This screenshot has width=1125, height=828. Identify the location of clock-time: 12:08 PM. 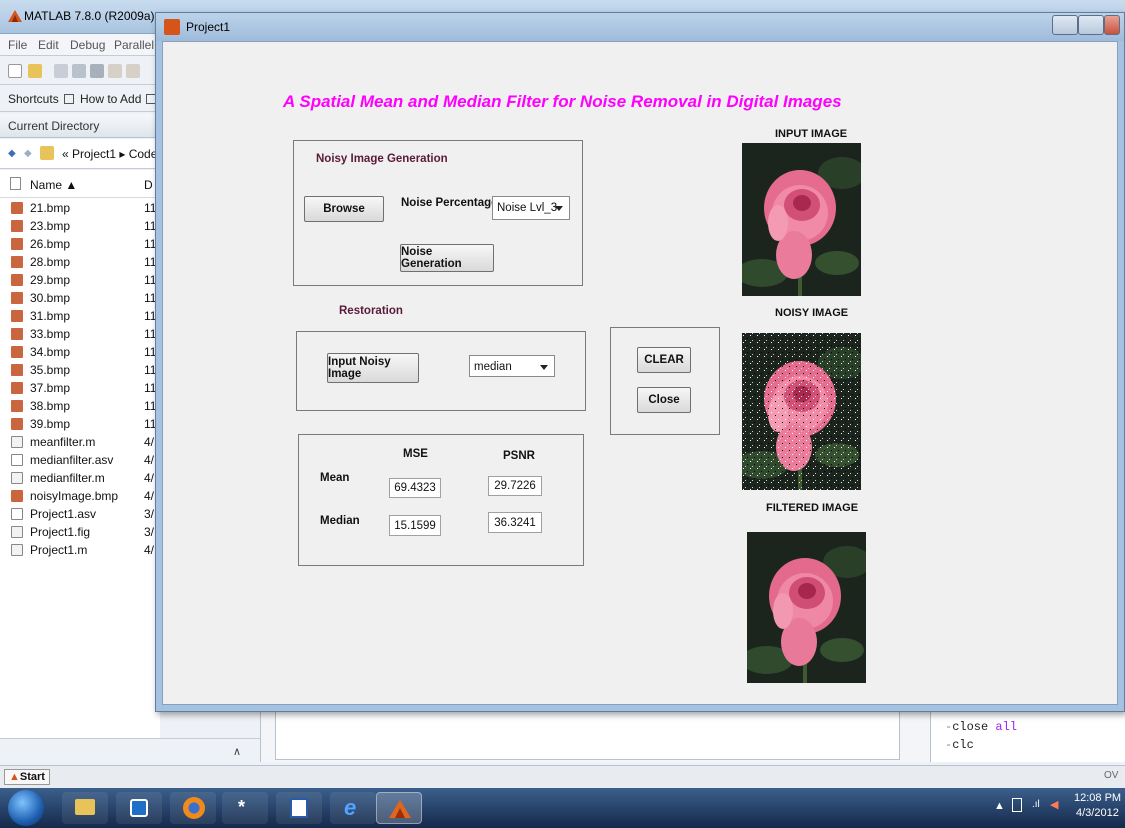
(1097, 798).